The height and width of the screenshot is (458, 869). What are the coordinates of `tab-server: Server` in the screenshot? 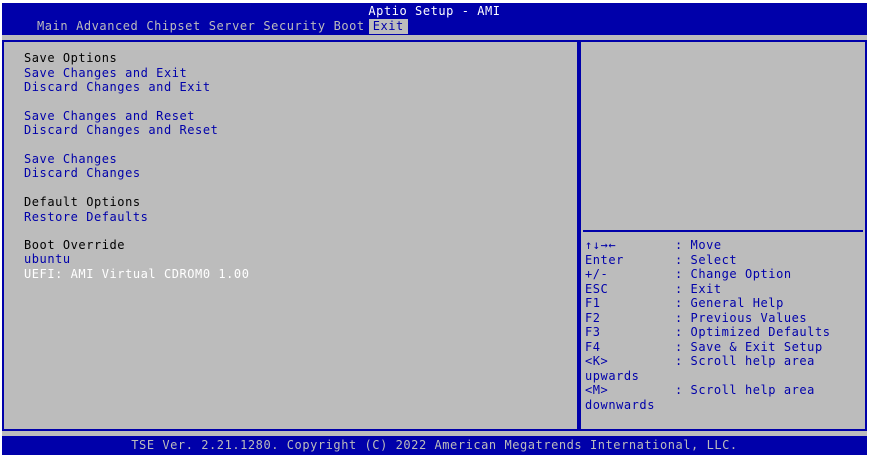 It's located at (232, 26).